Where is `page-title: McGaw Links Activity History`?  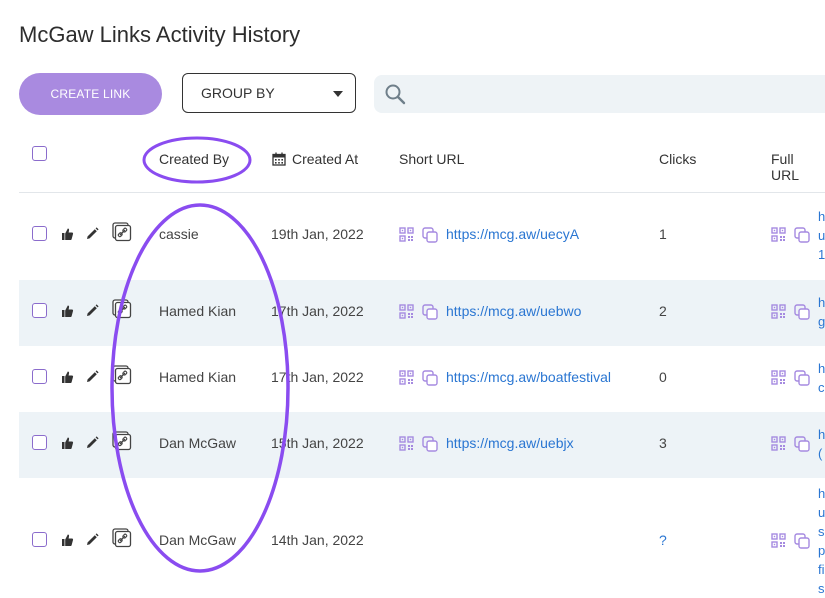
page-title: McGaw Links Activity History is located at coordinates (160, 34).